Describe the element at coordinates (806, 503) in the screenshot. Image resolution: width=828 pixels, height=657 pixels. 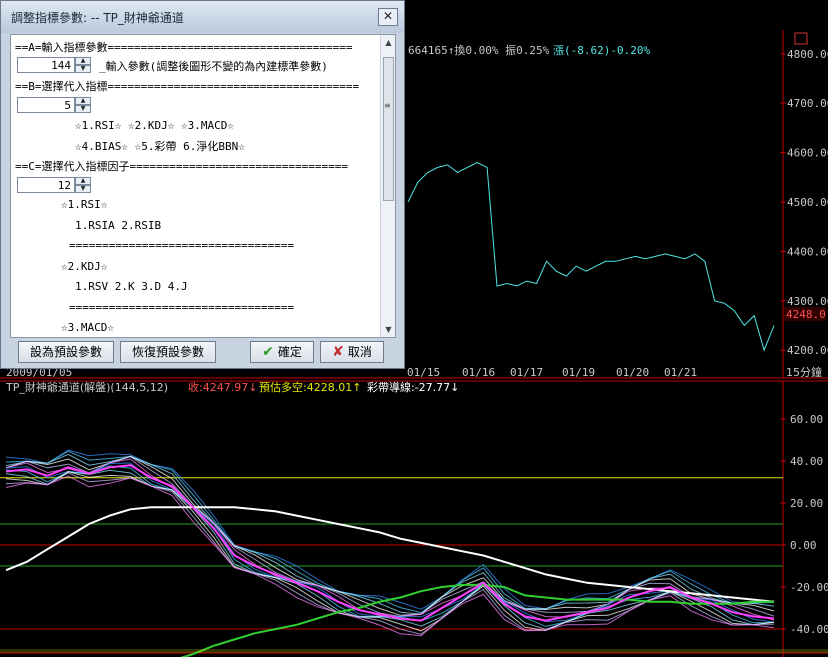
I see `indicator-tick-label: 20.00` at that location.